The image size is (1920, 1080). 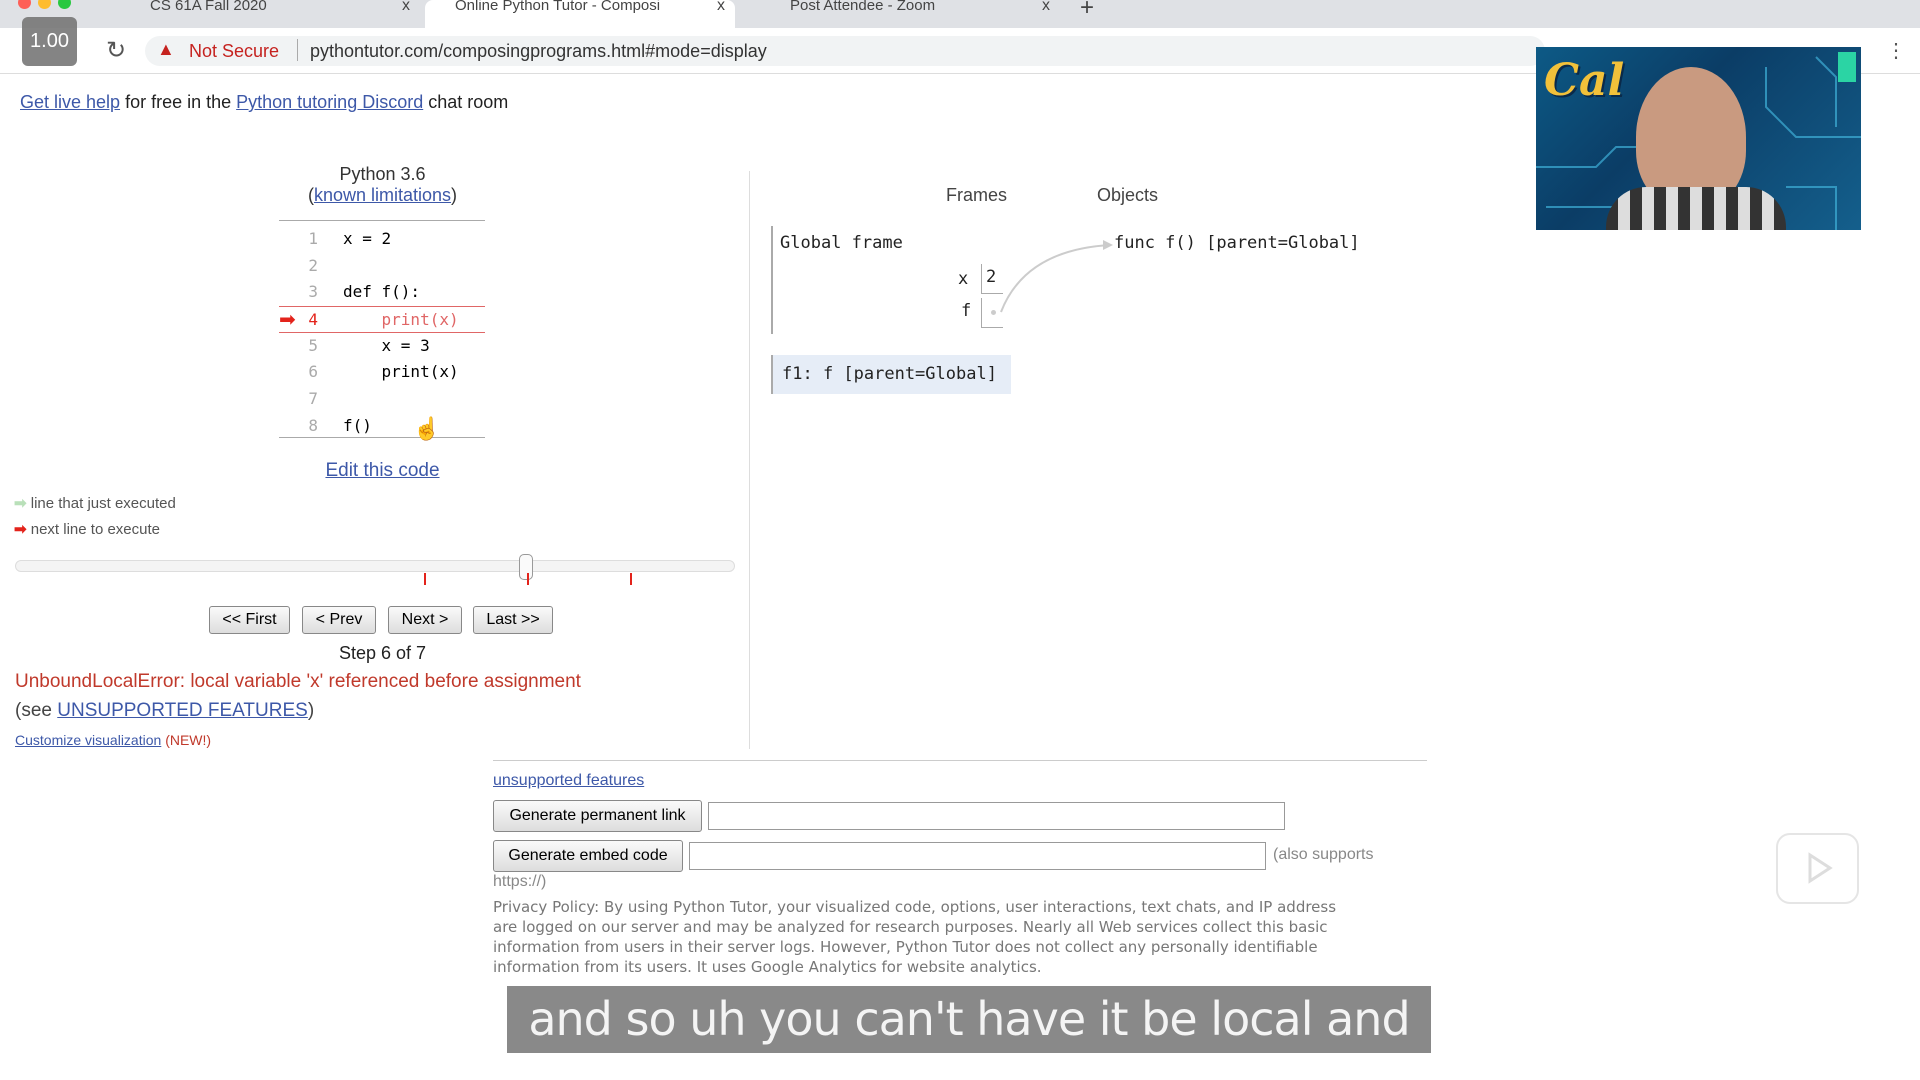 What do you see at coordinates (966, 311) in the screenshot?
I see `var-name-f: f` at bounding box center [966, 311].